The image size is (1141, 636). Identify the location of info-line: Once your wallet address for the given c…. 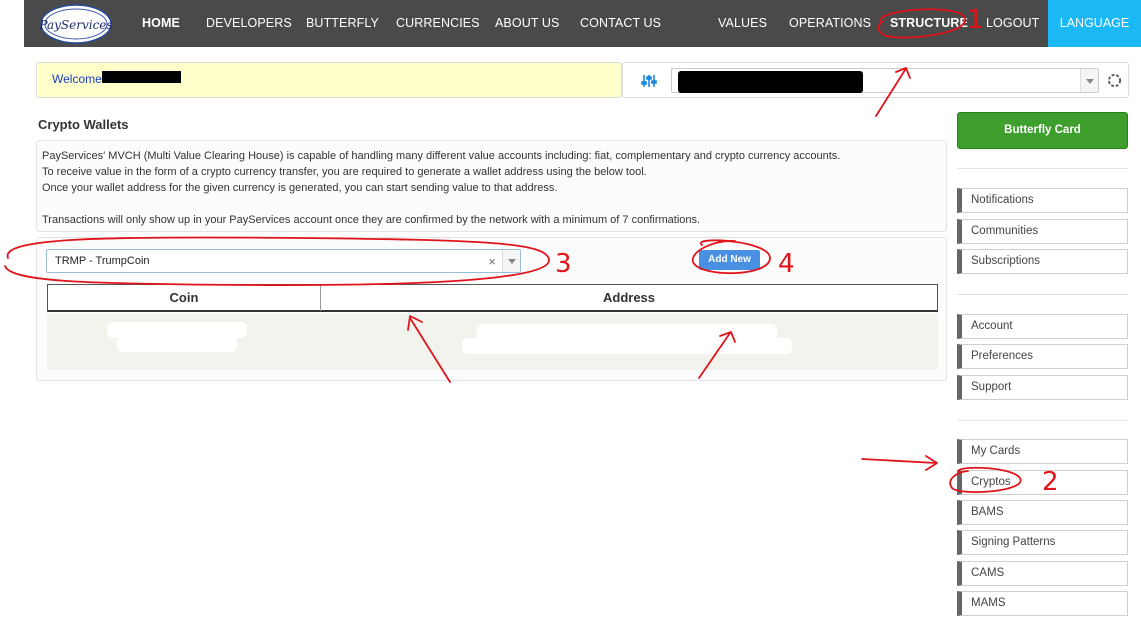
(300, 188).